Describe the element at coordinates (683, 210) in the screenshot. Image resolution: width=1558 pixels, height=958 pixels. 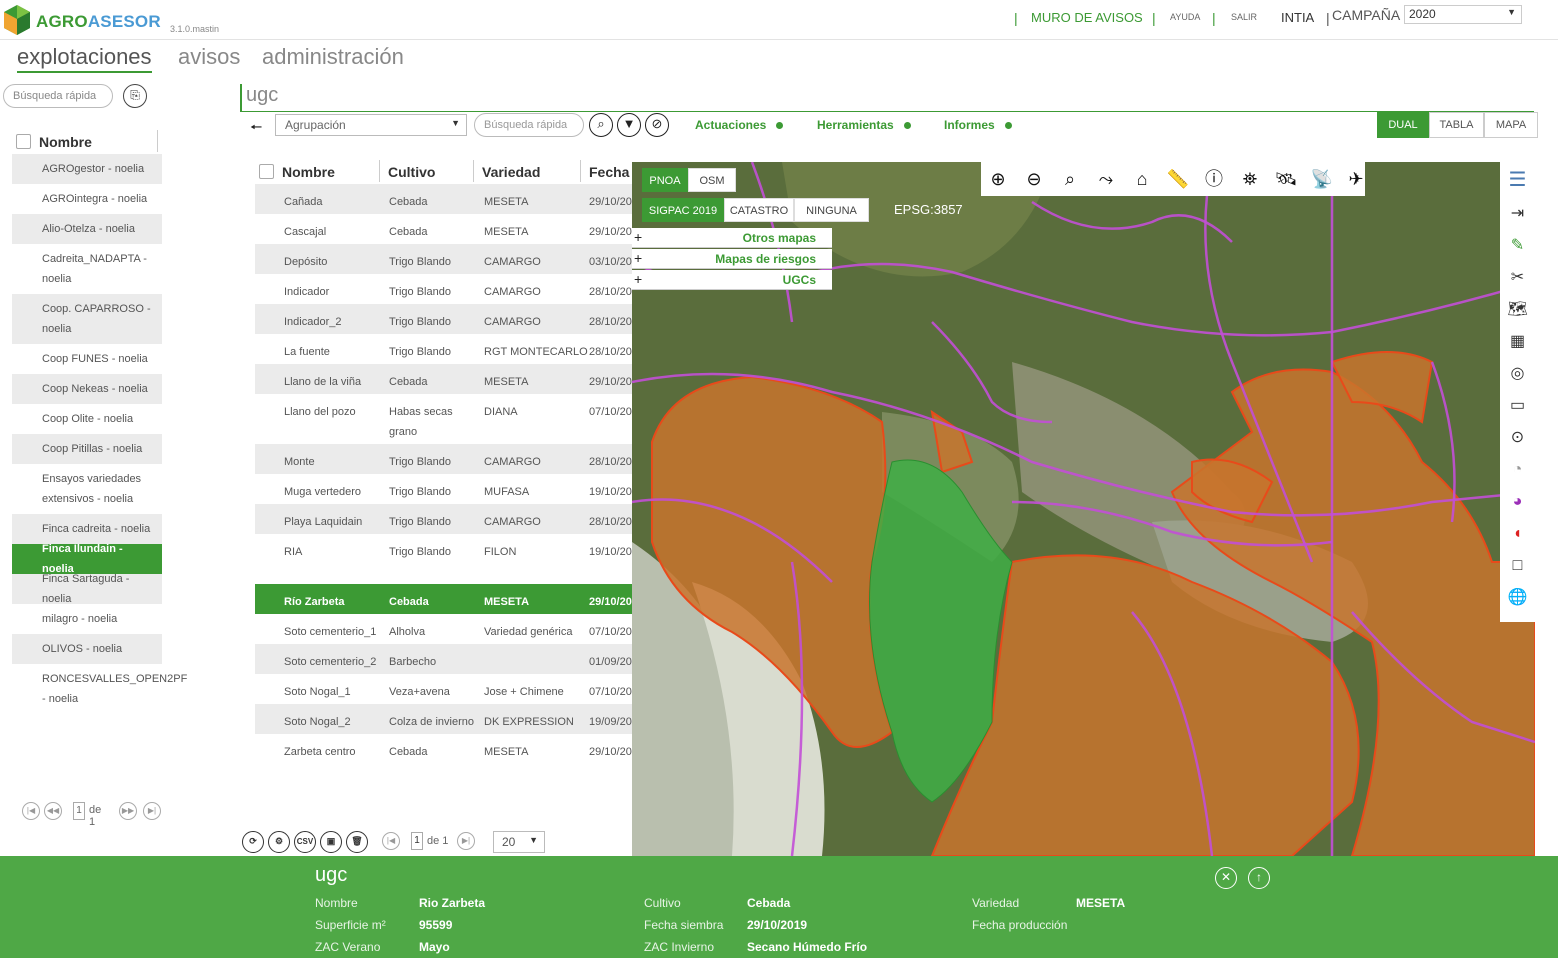
I see `layer-sigpac-button: SIGPAC 2019` at that location.